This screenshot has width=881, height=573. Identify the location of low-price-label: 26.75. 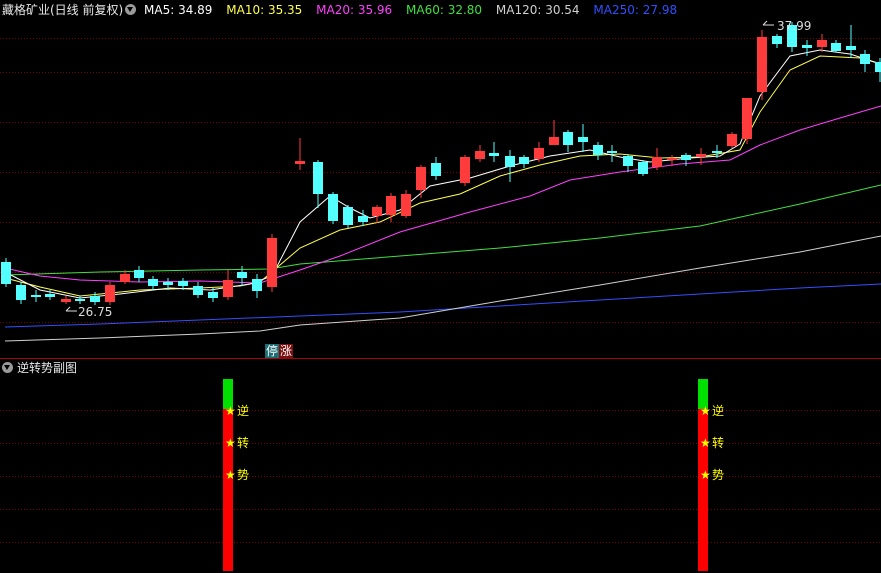
(95, 312).